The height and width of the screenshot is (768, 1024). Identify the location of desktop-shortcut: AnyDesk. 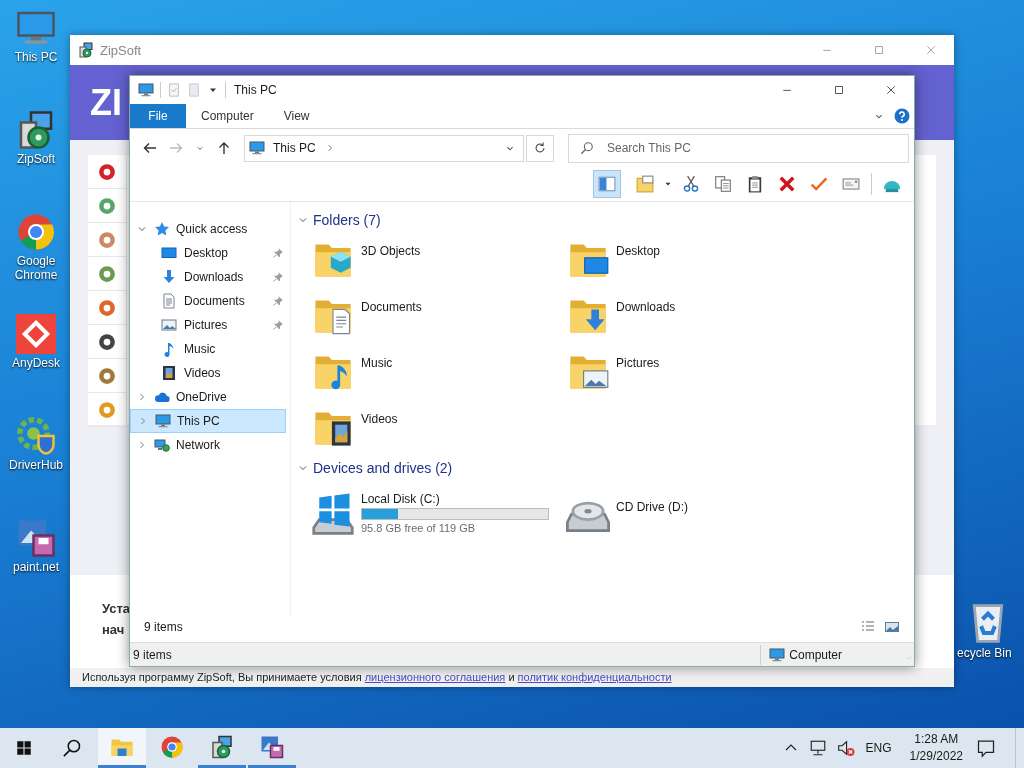
(36, 354).